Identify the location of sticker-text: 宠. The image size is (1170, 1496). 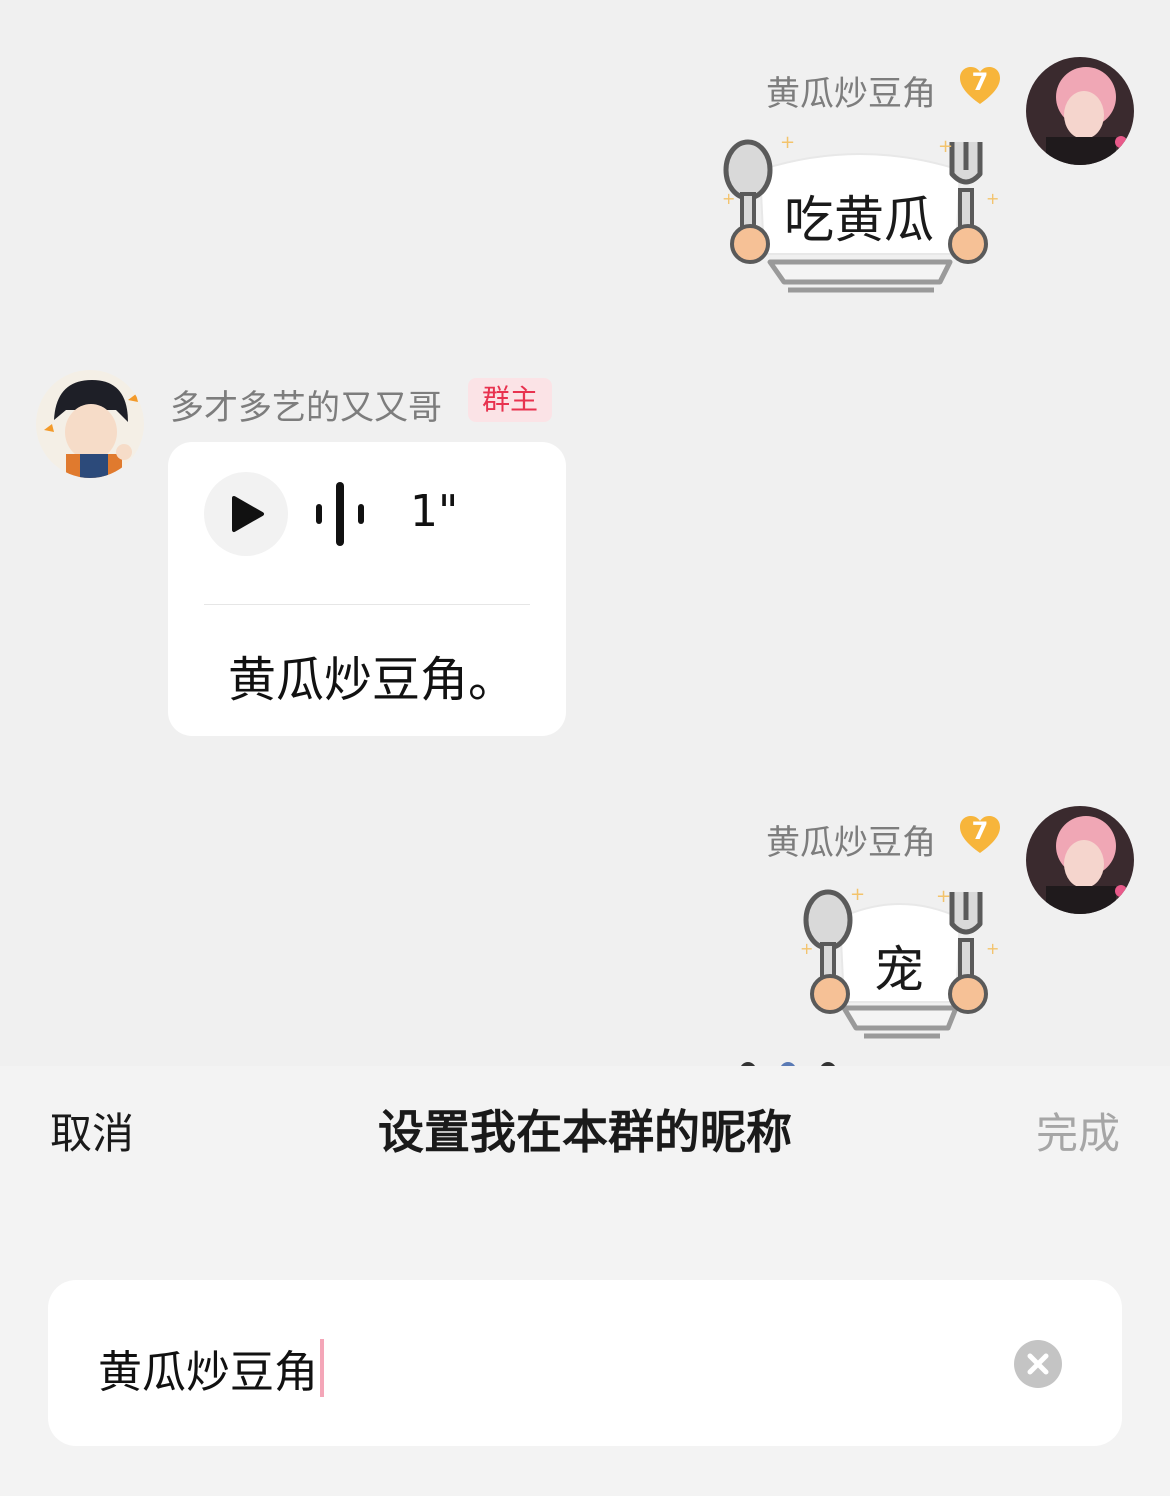
(899, 970).